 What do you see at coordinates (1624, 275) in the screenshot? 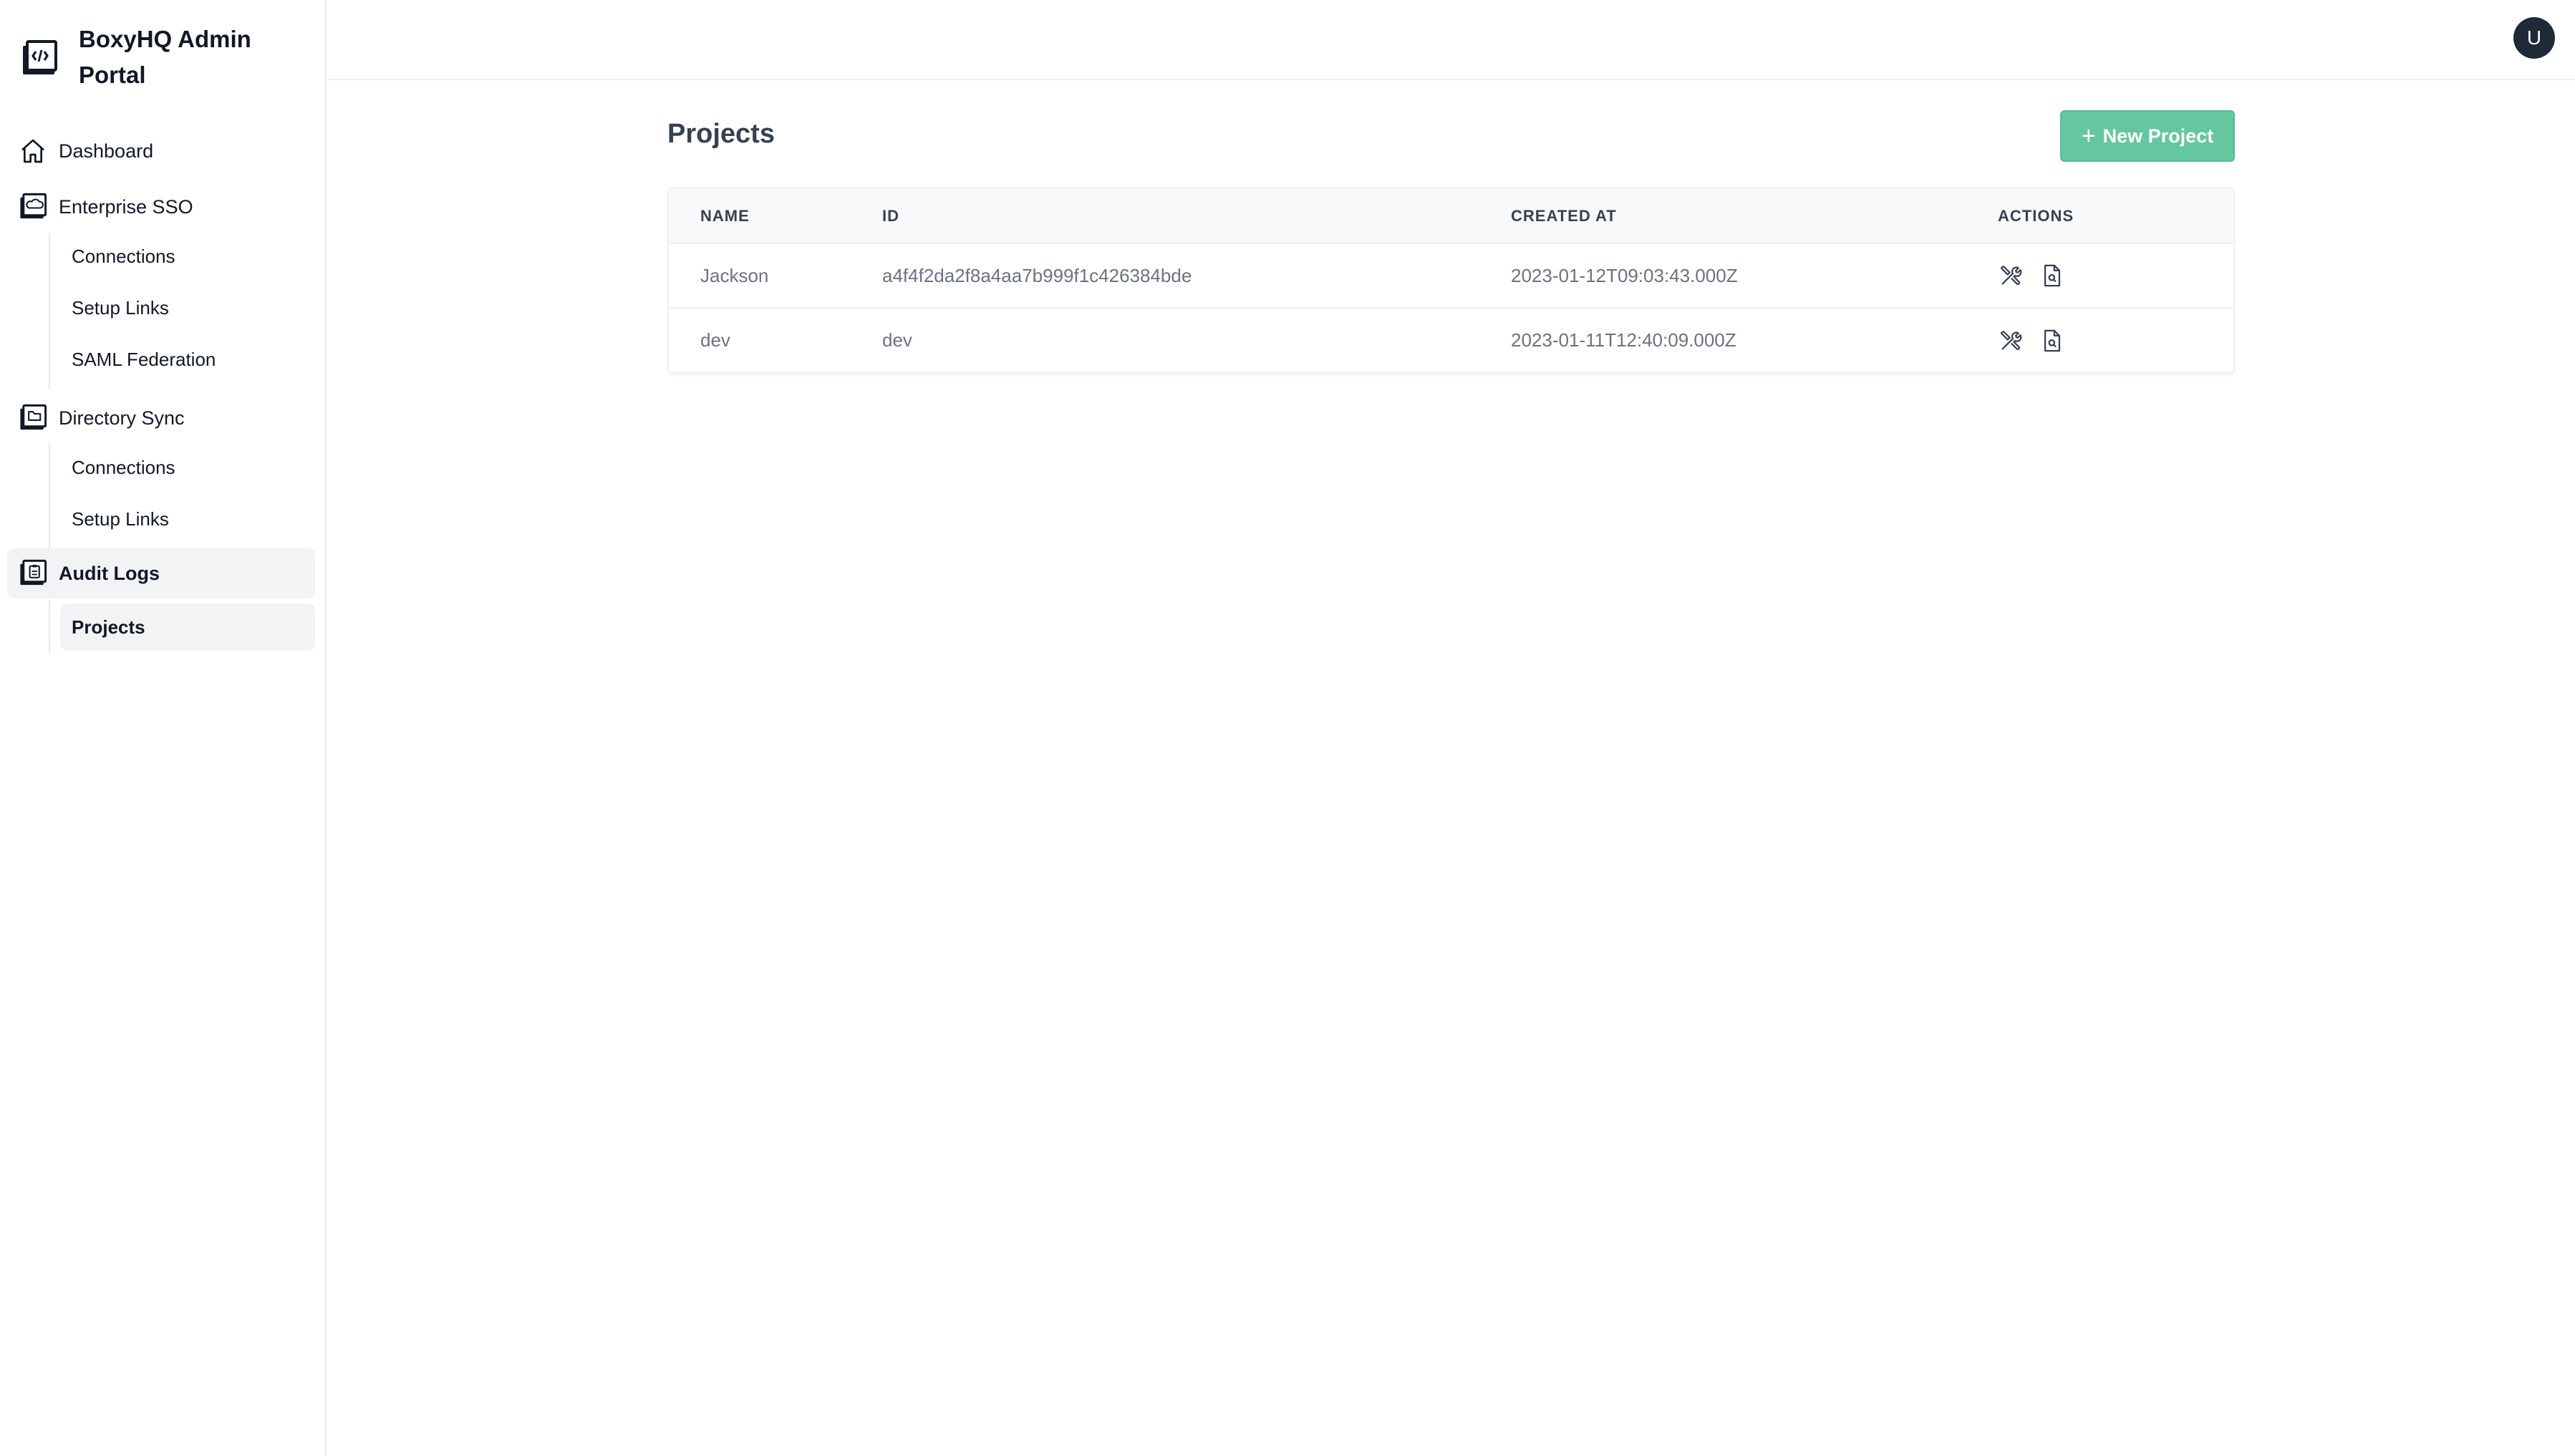
I see `cell-created-at: 2023-01-12T09:03:43.000Z` at bounding box center [1624, 275].